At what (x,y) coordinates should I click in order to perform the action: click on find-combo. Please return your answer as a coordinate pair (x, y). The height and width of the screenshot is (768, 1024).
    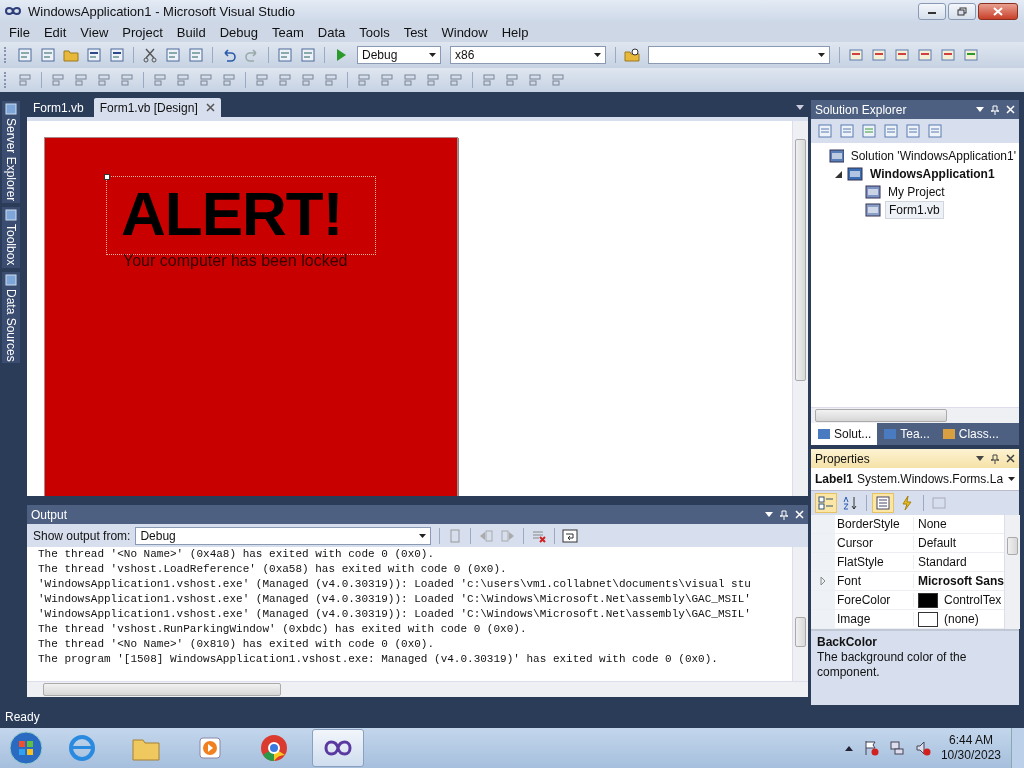
    Looking at the image, I should click on (739, 55).